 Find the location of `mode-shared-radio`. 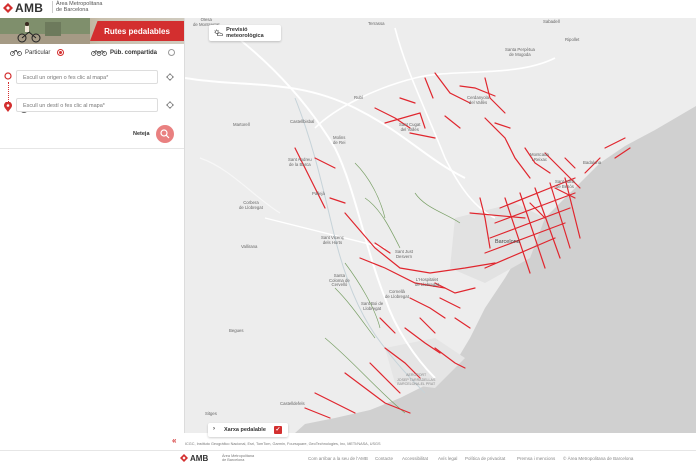

mode-shared-radio is located at coordinates (172, 52).